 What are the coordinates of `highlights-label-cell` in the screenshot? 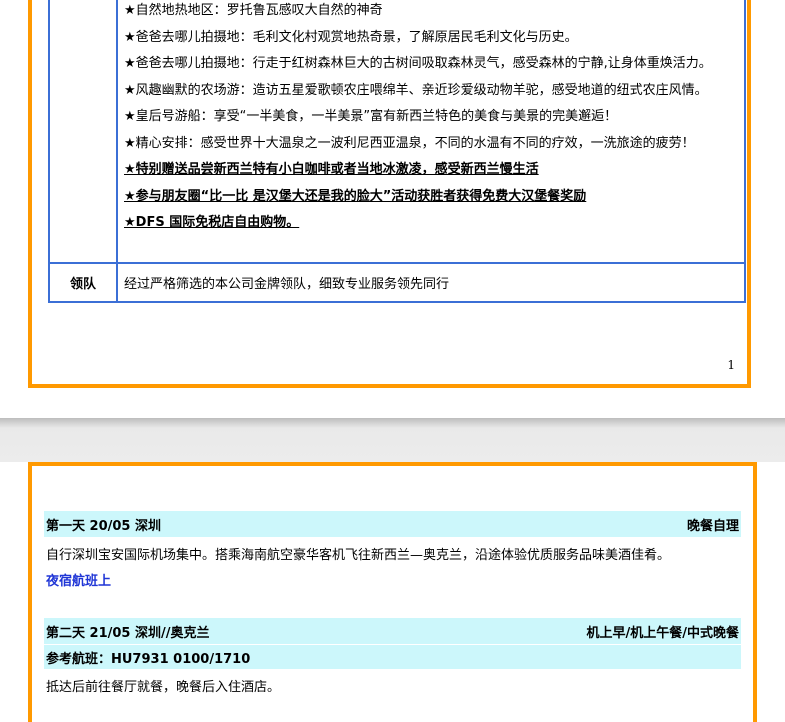 It's located at (84, 131).